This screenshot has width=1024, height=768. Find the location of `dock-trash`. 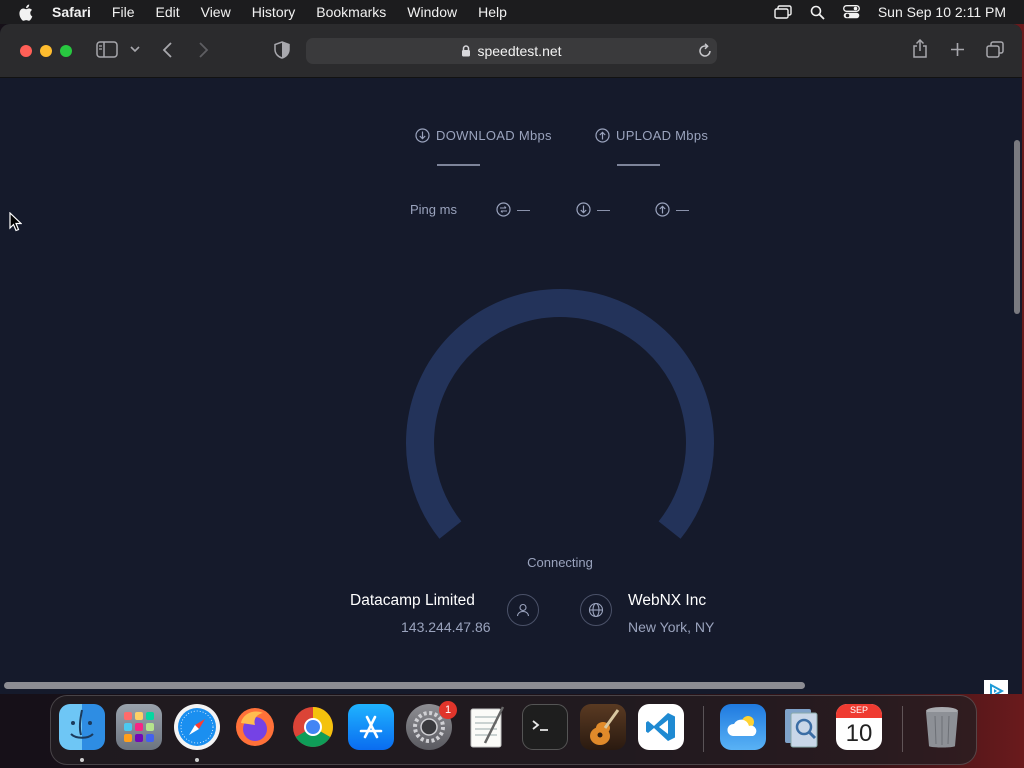

dock-trash is located at coordinates (942, 727).